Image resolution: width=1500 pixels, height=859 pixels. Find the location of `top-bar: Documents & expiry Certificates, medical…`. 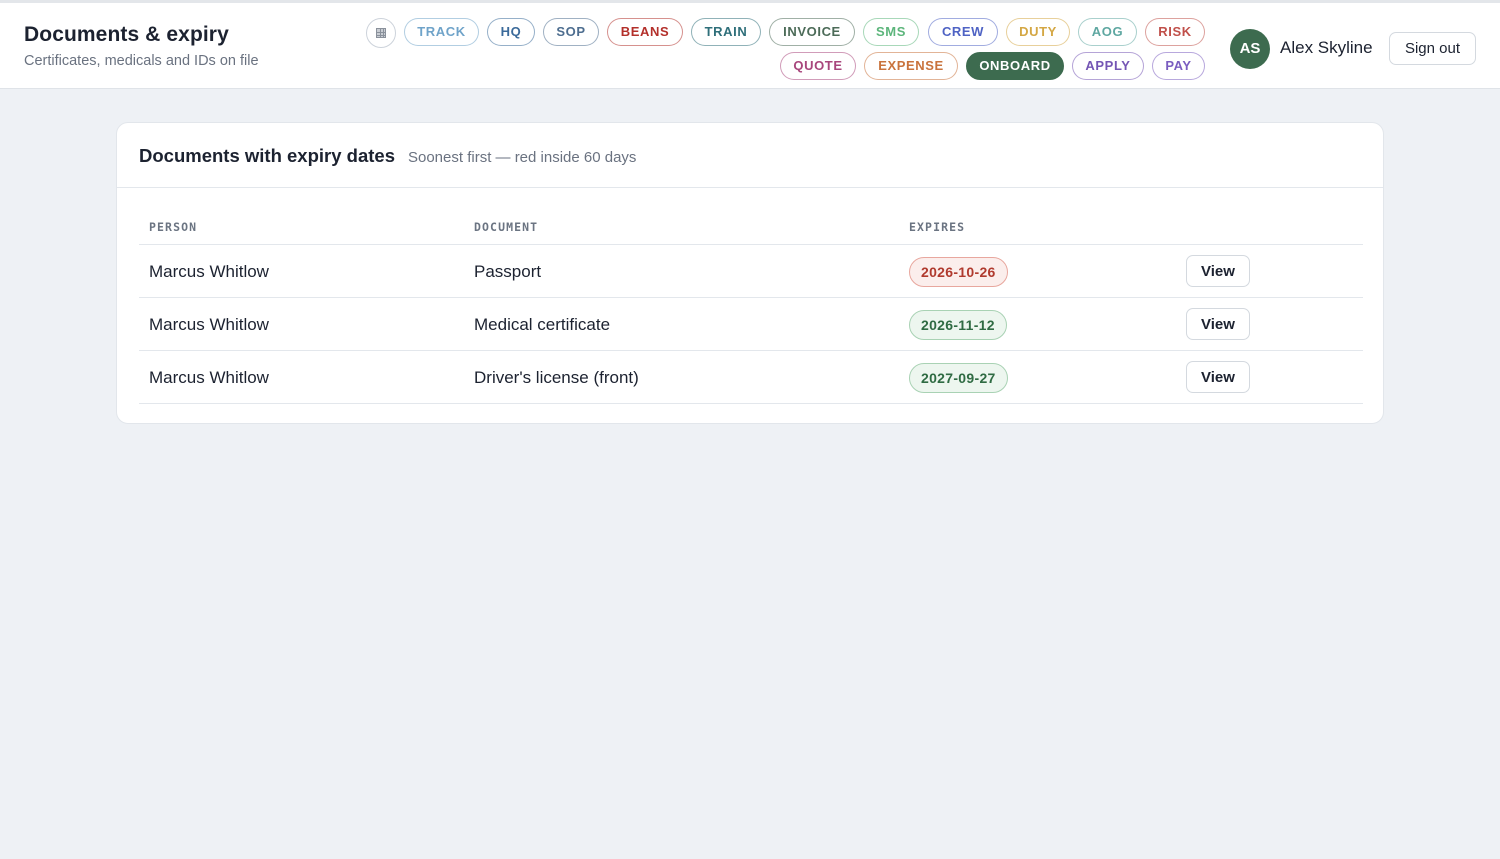

top-bar: Documents & expiry Certificates, medical… is located at coordinates (750, 44).